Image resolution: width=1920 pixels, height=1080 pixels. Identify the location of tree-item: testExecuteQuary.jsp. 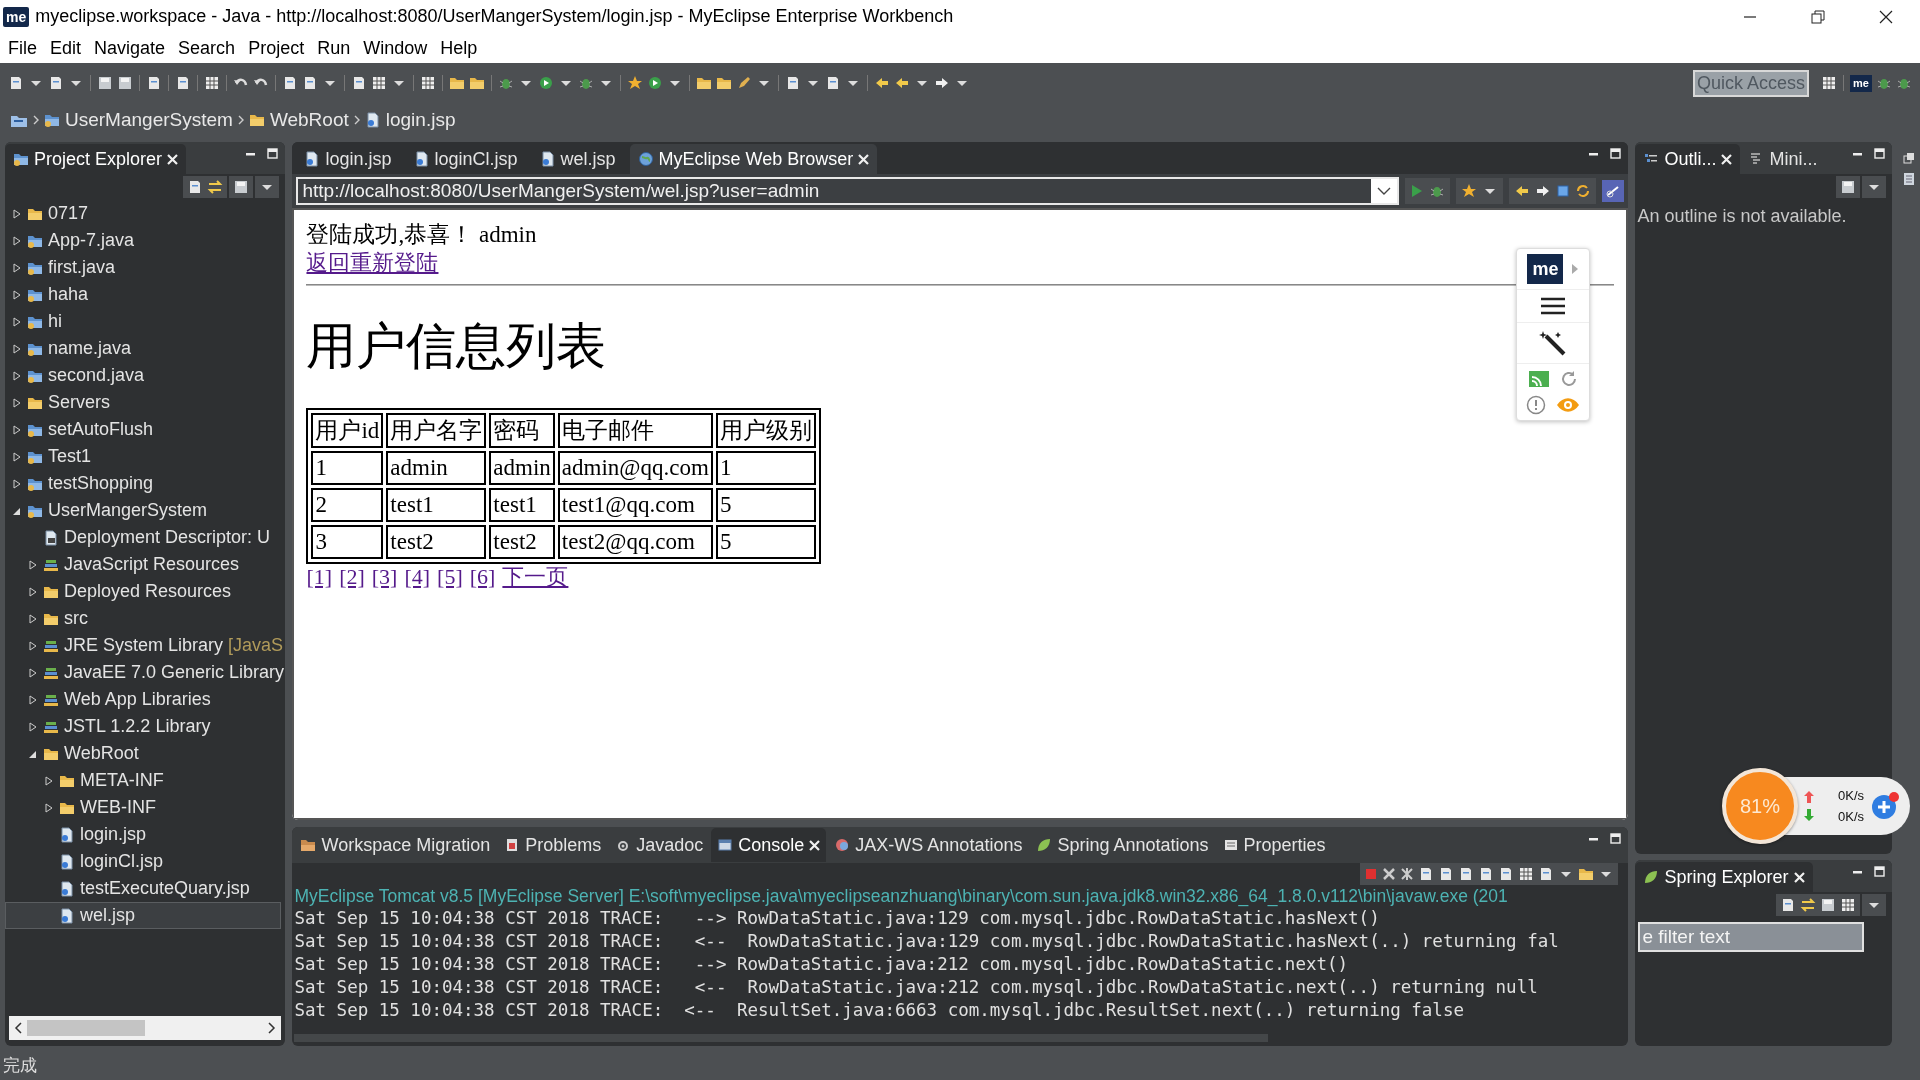
(143, 888).